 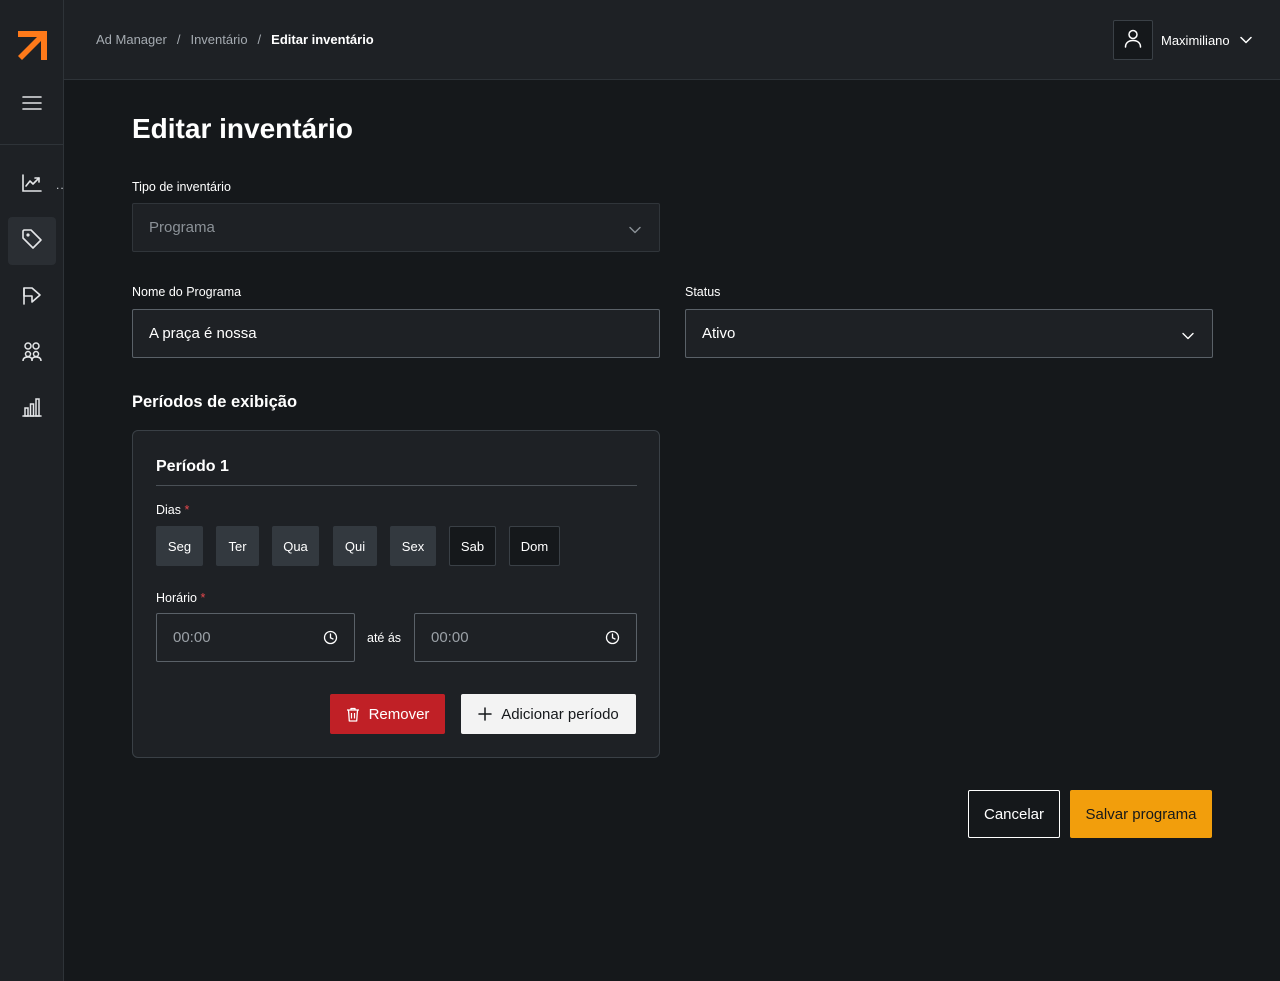 What do you see at coordinates (384, 638) in the screenshot?
I see `time-connector: até ás` at bounding box center [384, 638].